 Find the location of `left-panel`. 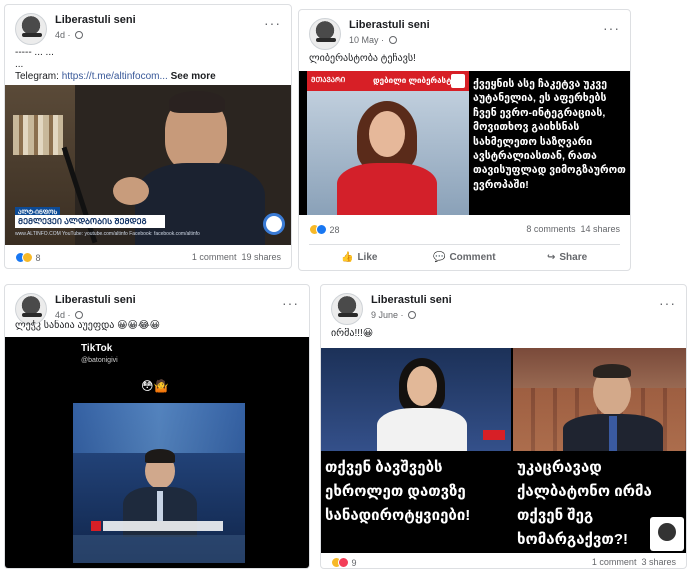

left-panel is located at coordinates (416, 399).